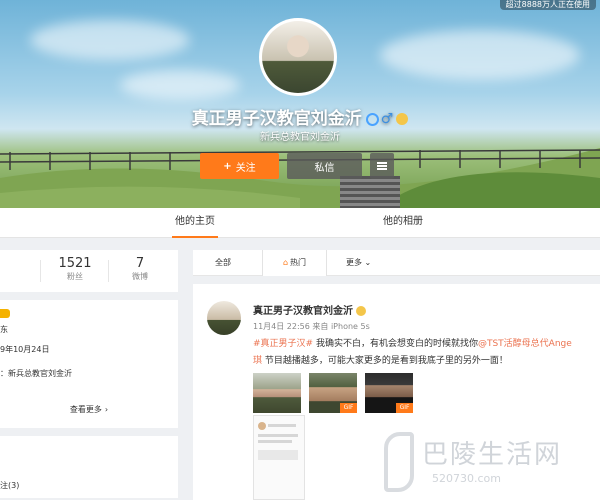 Image resolution: width=600 pixels, height=500 pixels. What do you see at coordinates (403, 223) in the screenshot?
I see `tab-album: 他的相册` at bounding box center [403, 223].